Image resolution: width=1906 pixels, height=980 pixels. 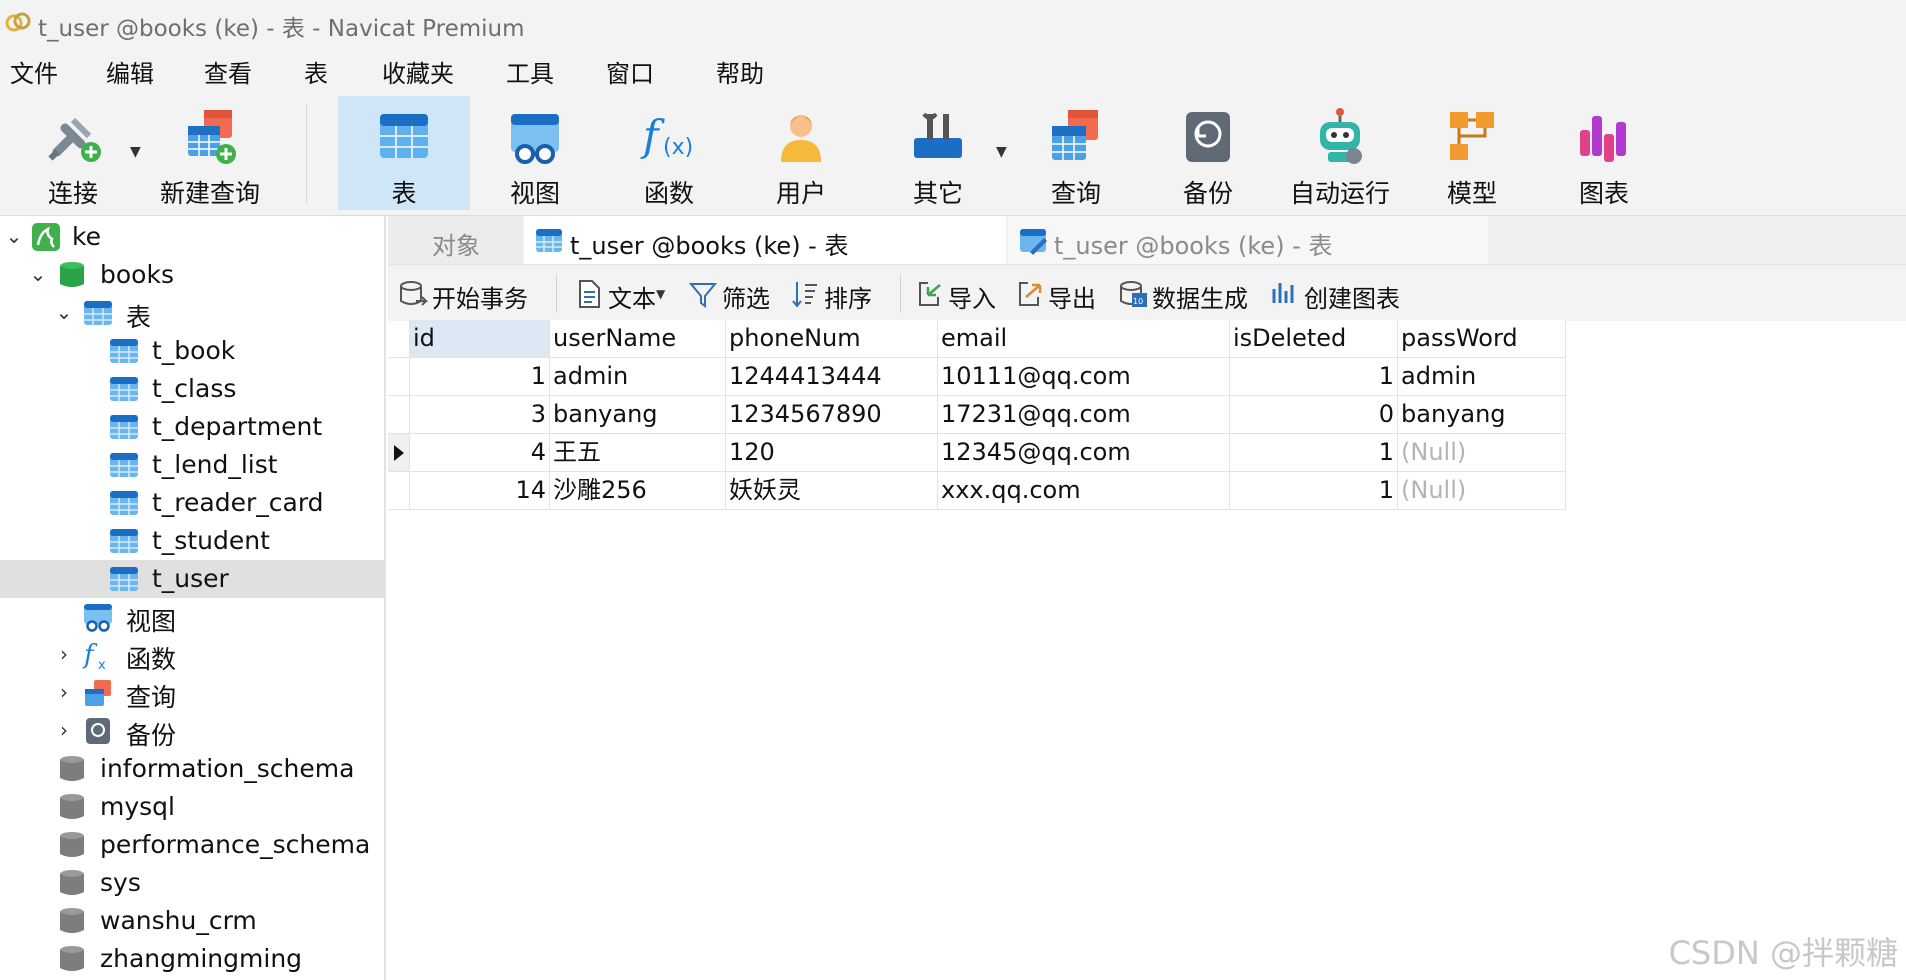 What do you see at coordinates (832, 491) in the screenshot?
I see `cell-phonenum: 妖妖灵` at bounding box center [832, 491].